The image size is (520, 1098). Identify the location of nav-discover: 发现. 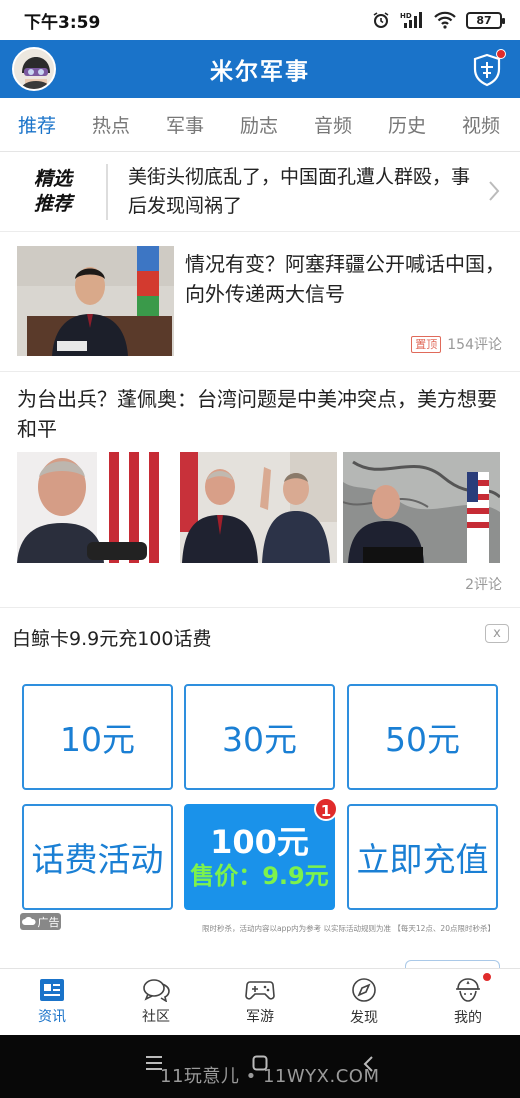
(364, 1002).